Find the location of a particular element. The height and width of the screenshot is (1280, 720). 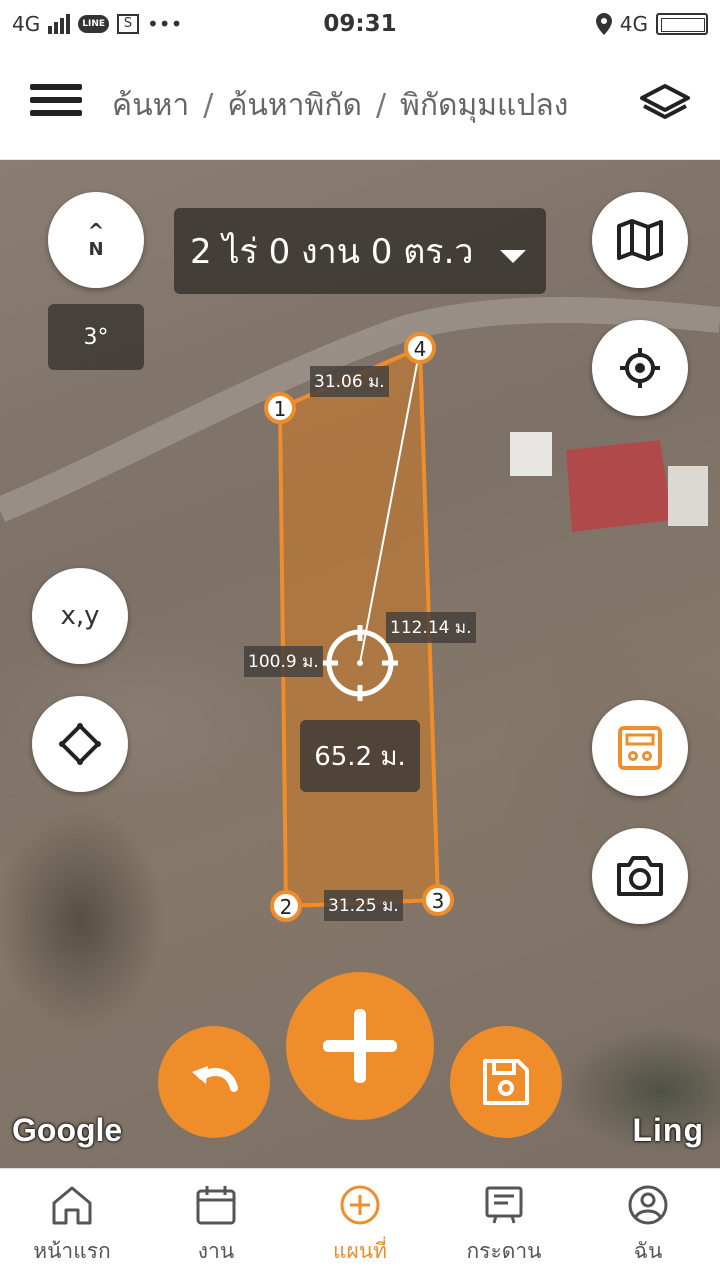

save-icon is located at coordinates (506, 1082).